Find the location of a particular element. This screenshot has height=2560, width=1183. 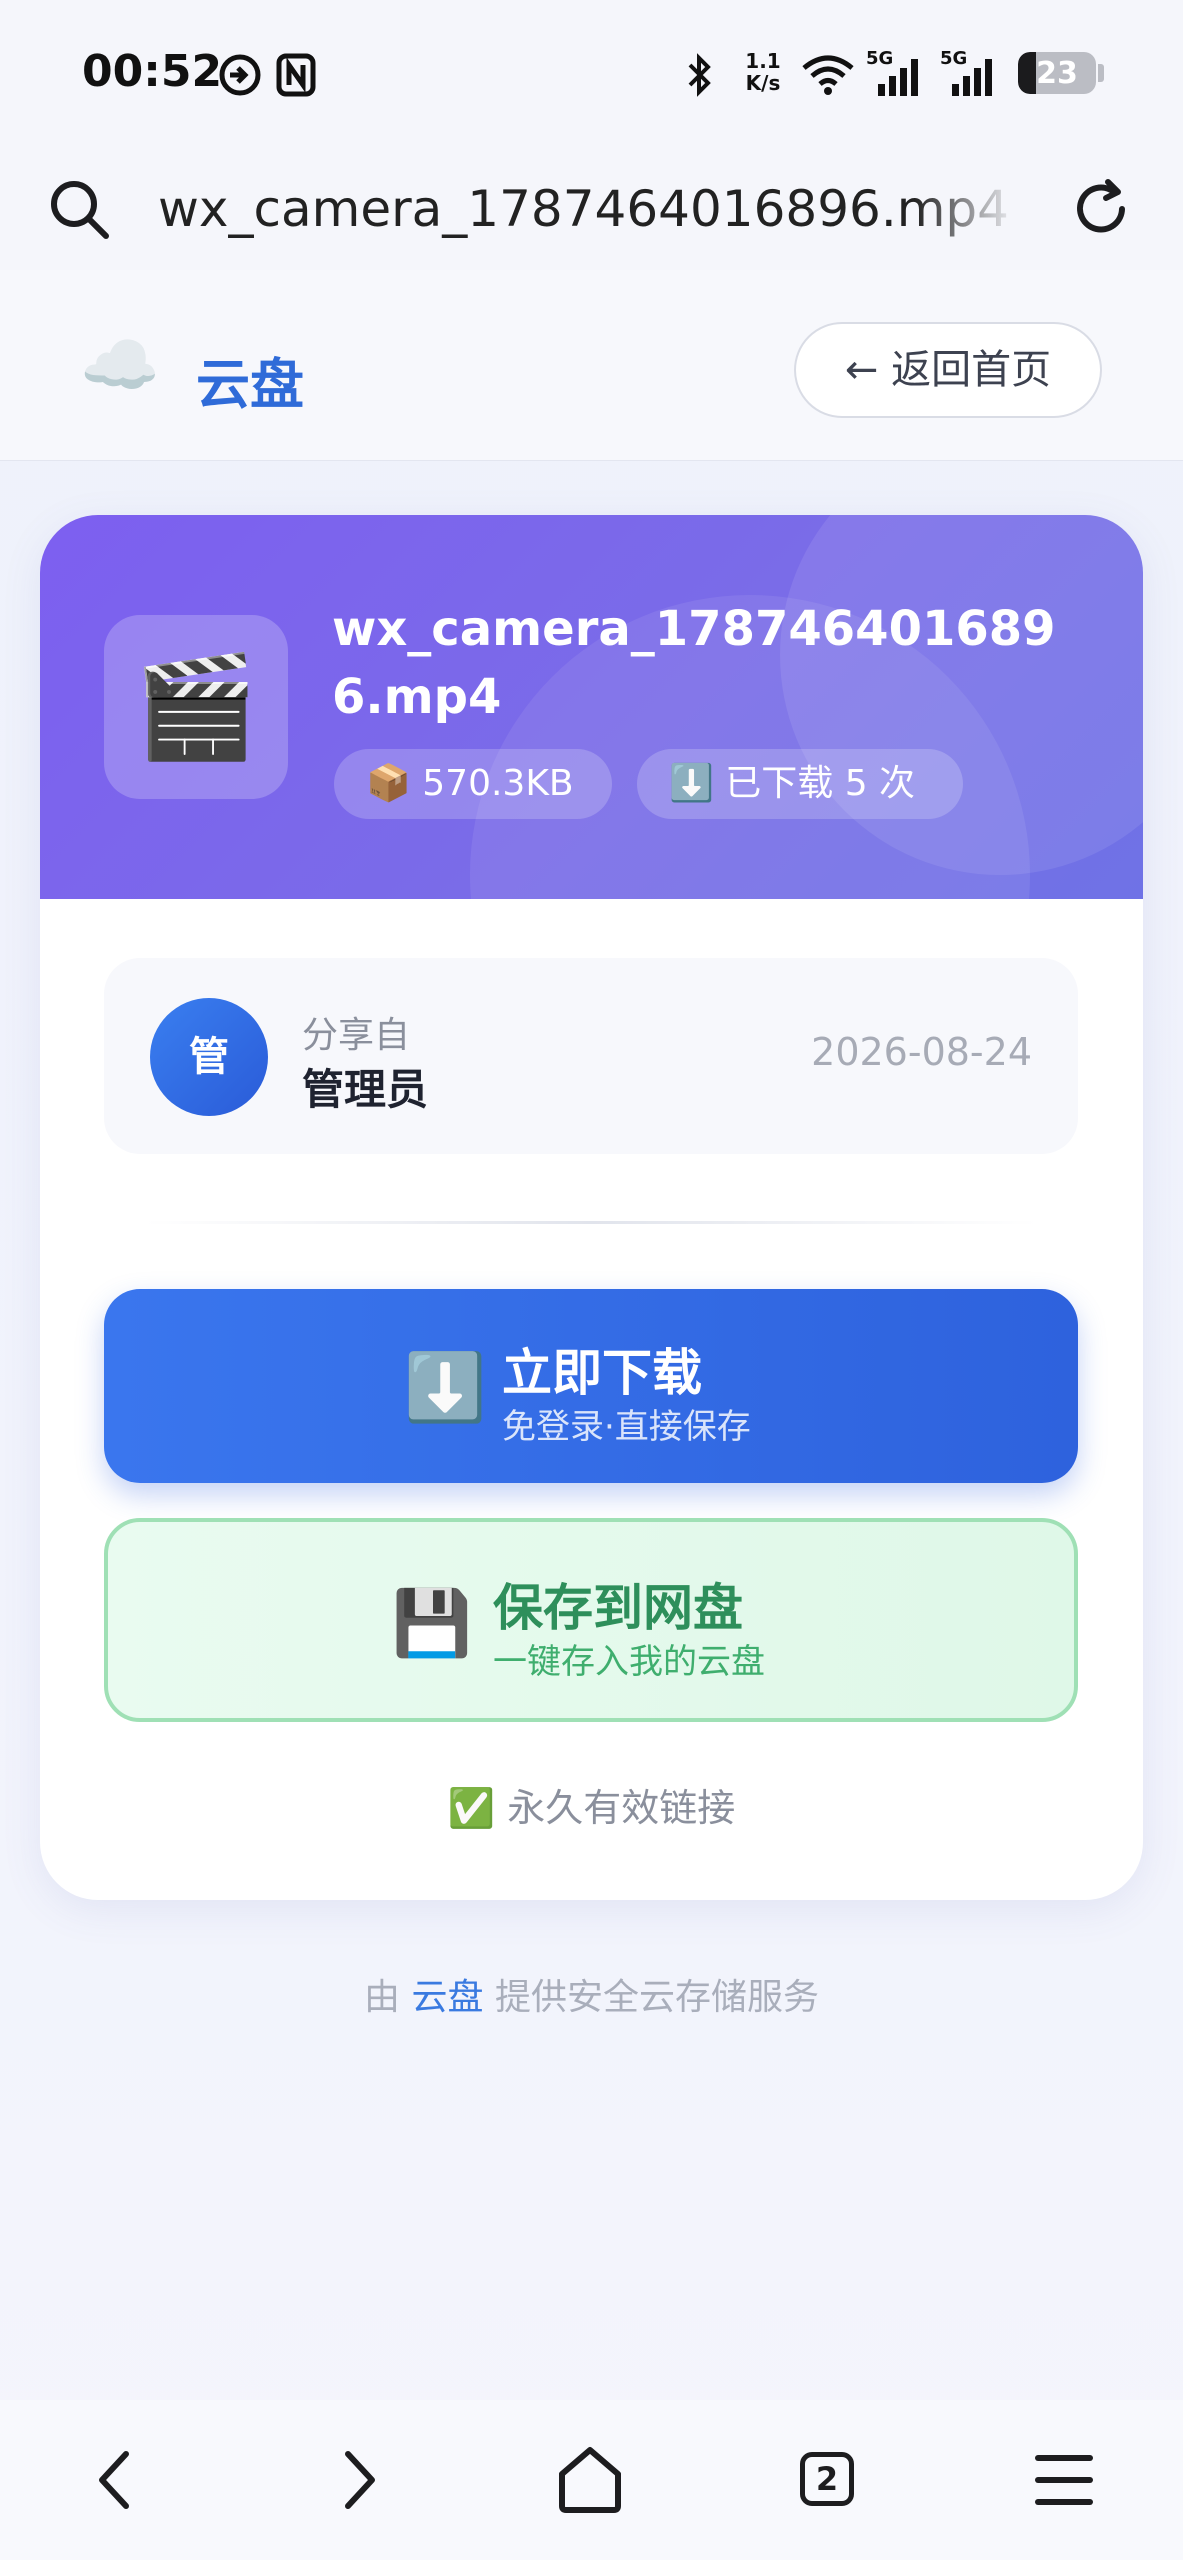

menu-icon is located at coordinates (1064, 2480).